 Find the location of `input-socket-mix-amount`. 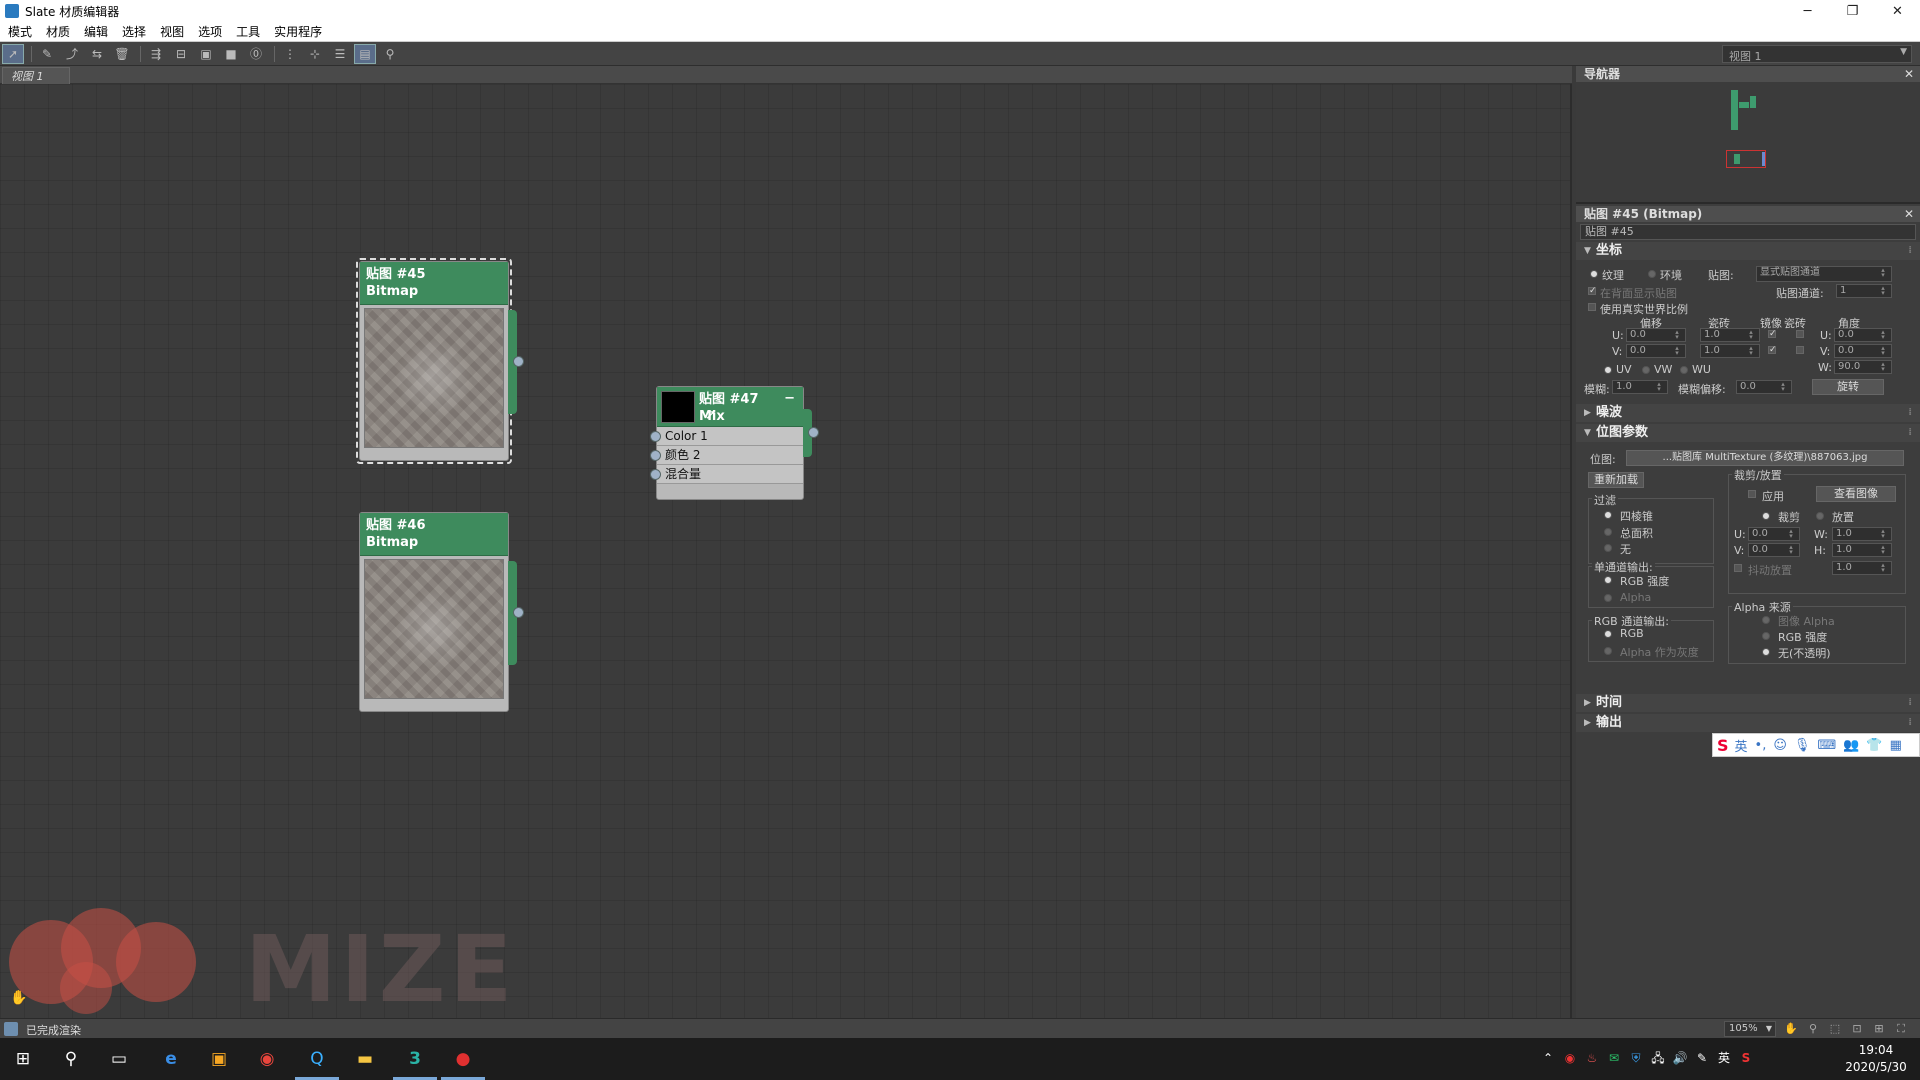

input-socket-mix-amount is located at coordinates (655, 474).